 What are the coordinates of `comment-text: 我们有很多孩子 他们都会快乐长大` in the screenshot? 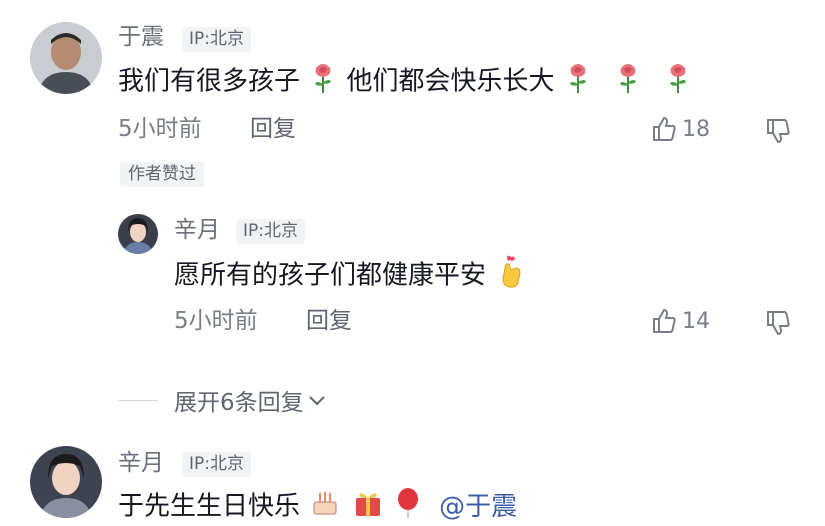 It's located at (405, 82).